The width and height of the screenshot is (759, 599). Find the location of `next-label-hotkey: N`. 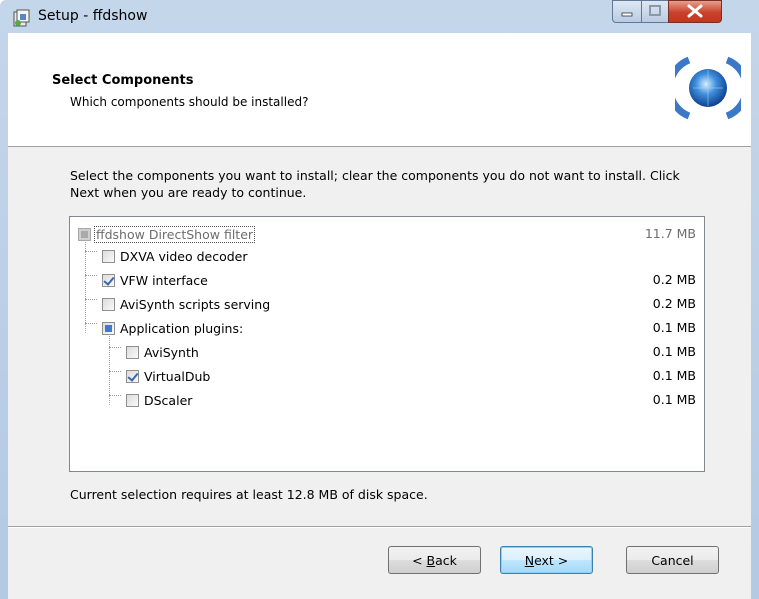

next-label-hotkey: N is located at coordinates (529, 560).